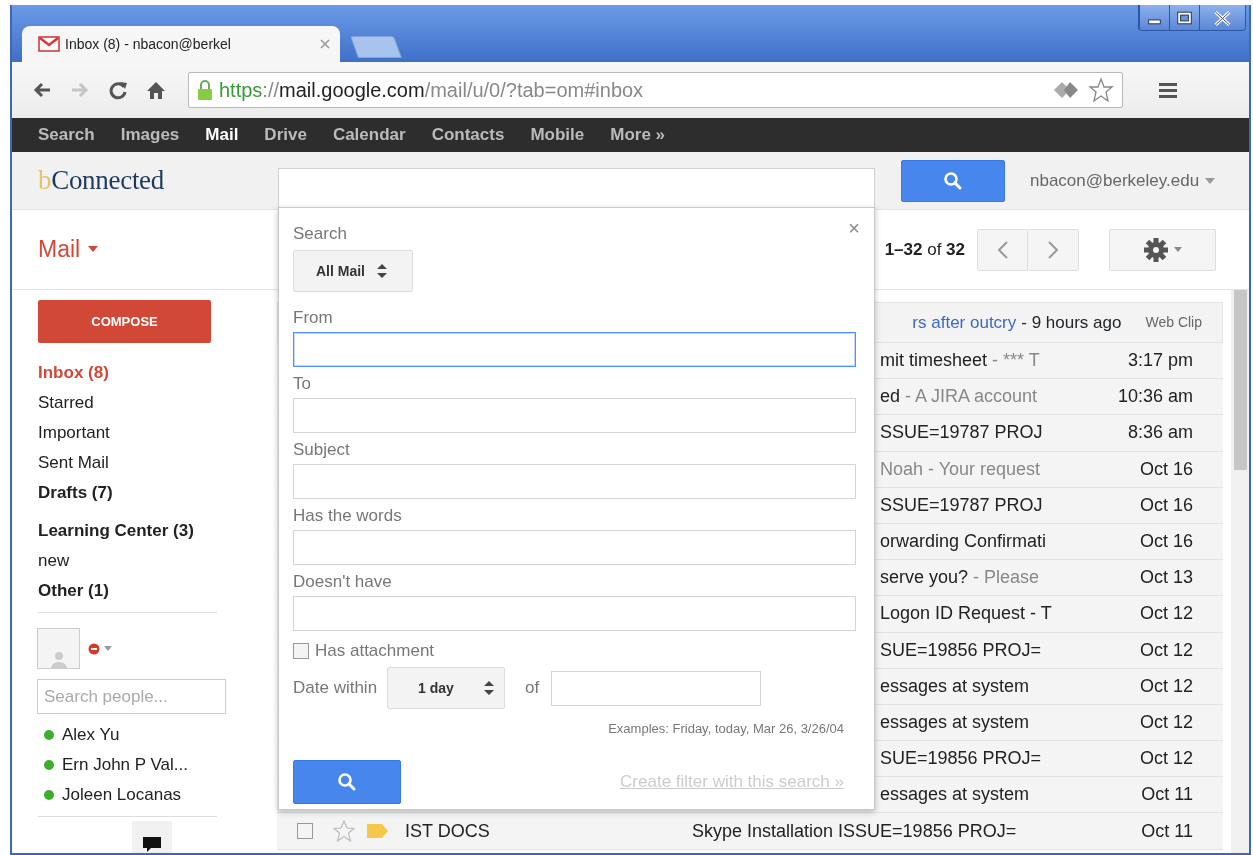 The height and width of the screenshot is (855, 1253). What do you see at coordinates (49, 44) in the screenshot?
I see `envelope-icon` at bounding box center [49, 44].